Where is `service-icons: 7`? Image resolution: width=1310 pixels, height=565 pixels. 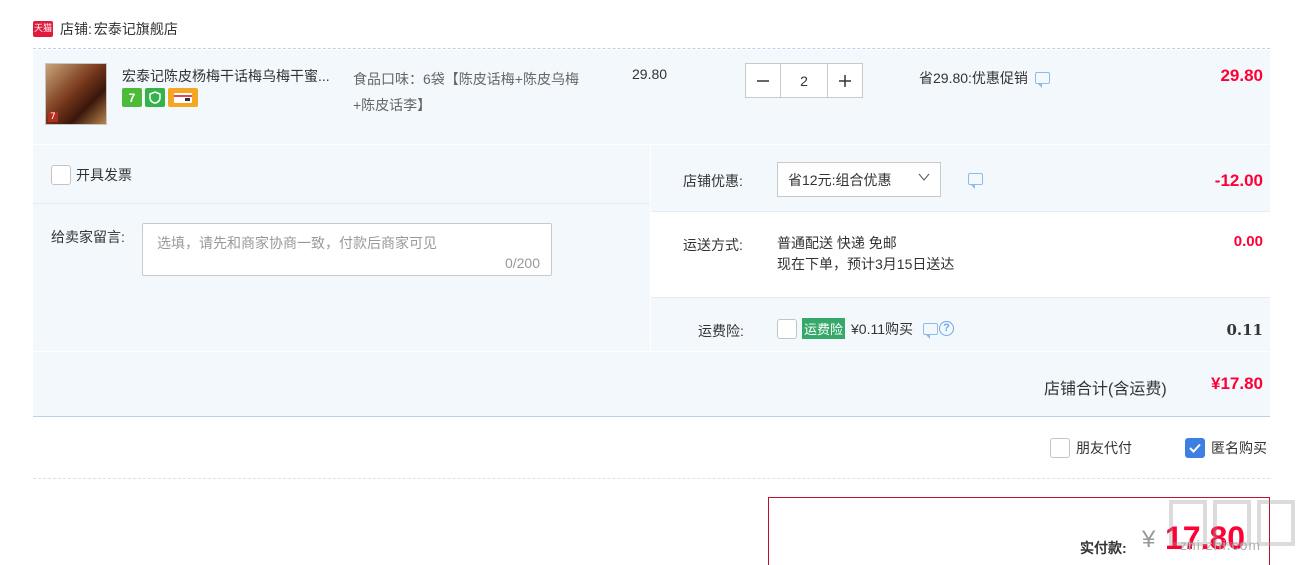
service-icons: 7 is located at coordinates (160, 97).